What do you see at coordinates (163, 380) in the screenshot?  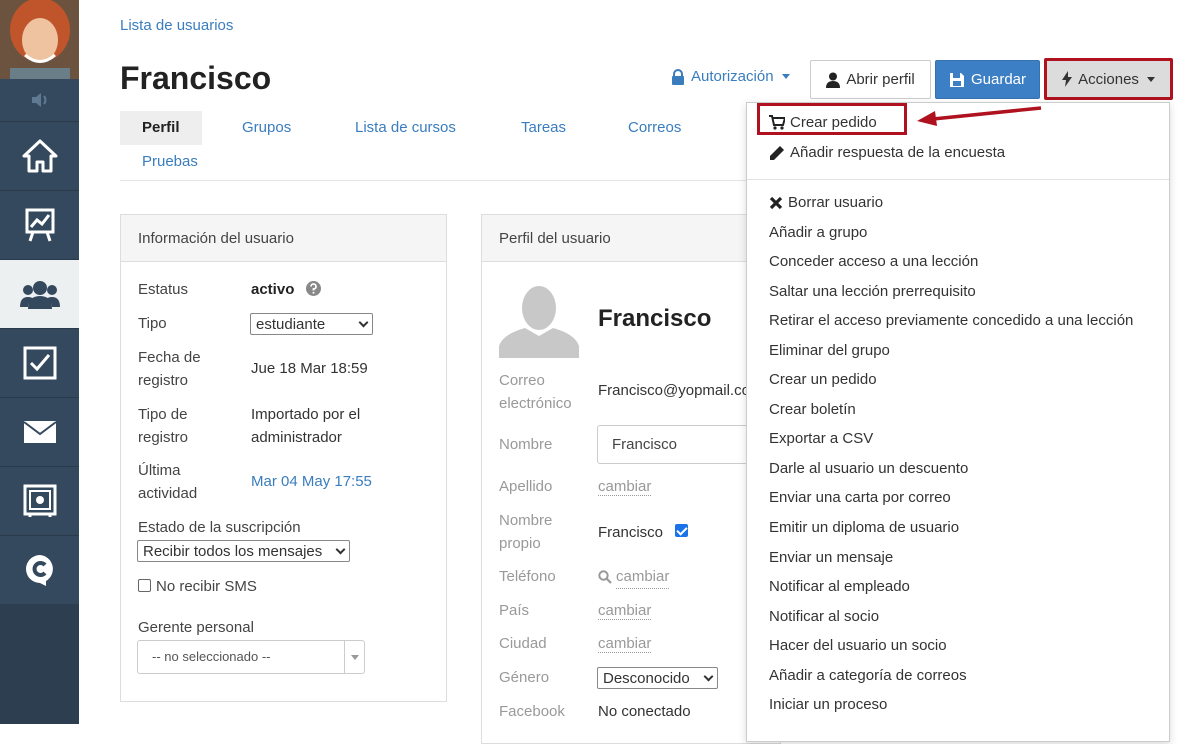 I see `reg-date-label-2: registro` at bounding box center [163, 380].